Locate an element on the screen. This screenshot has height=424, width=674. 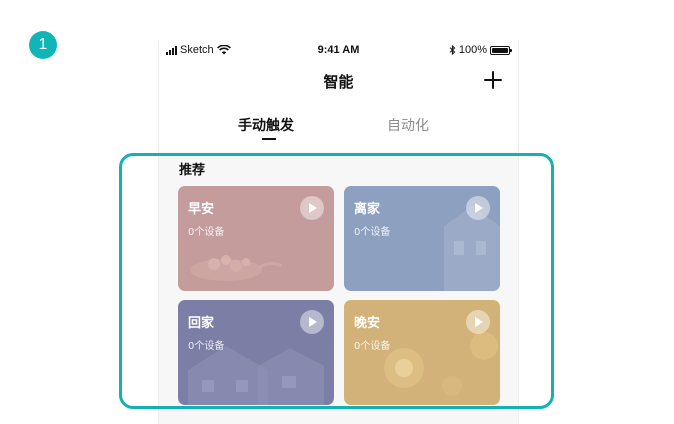
tab-bar: 手动触发 自动化 is located at coordinates (338, 125).